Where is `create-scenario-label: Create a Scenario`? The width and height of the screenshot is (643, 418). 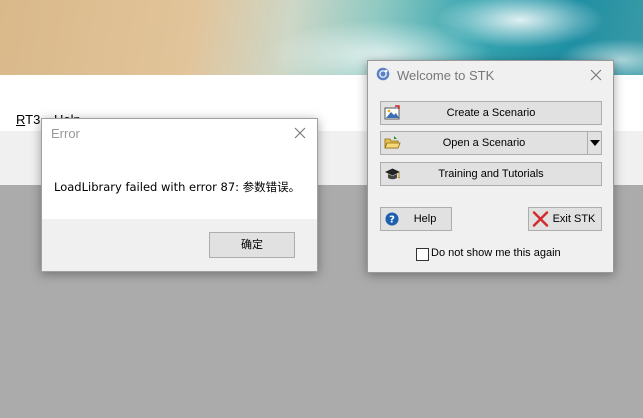
create-scenario-label: Create a Scenario is located at coordinates (491, 113).